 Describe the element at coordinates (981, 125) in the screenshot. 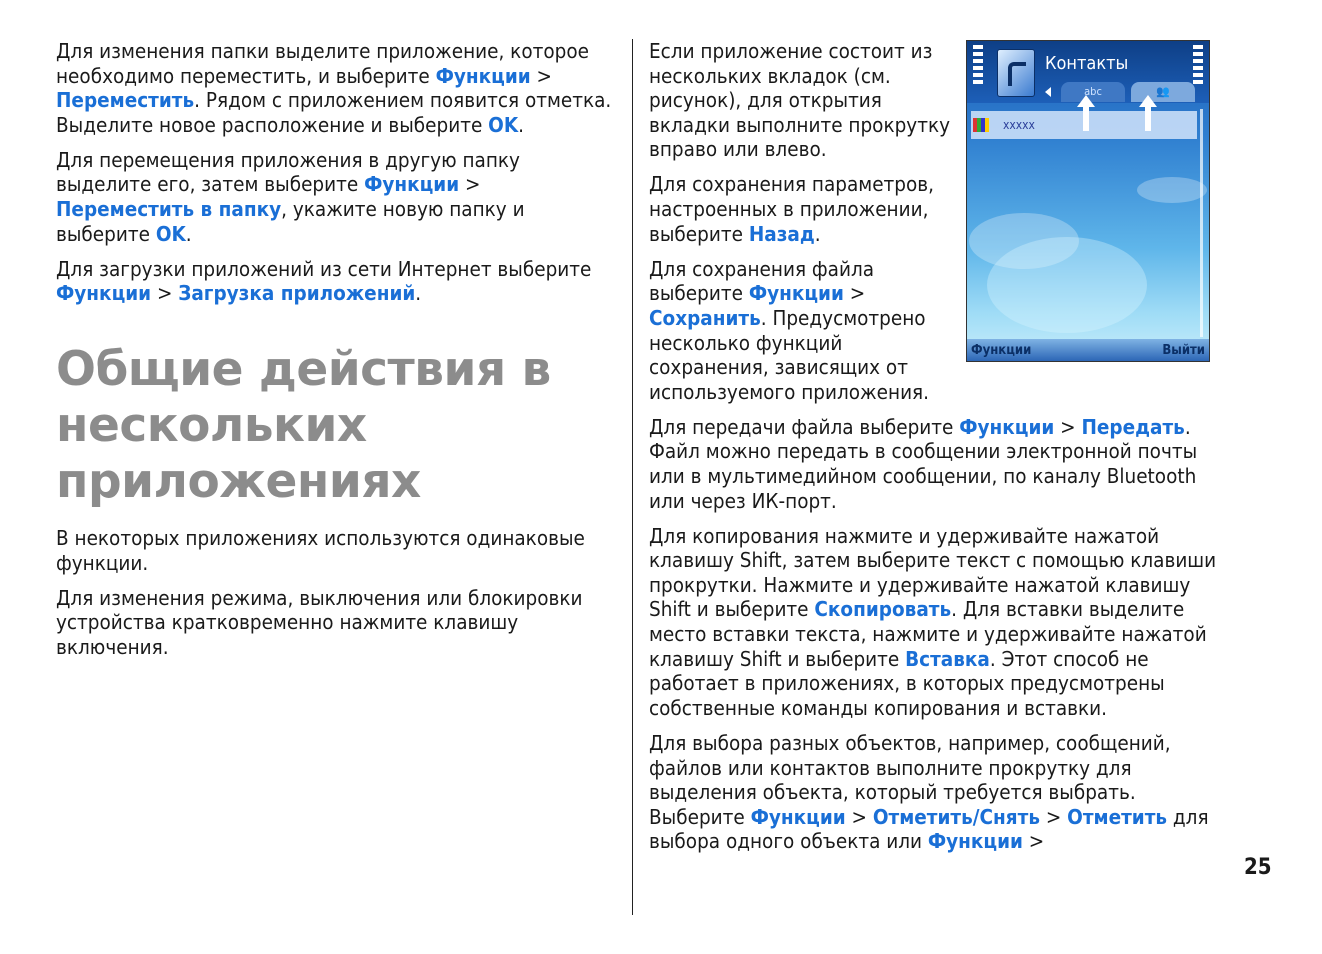

I see `contact-icon` at that location.